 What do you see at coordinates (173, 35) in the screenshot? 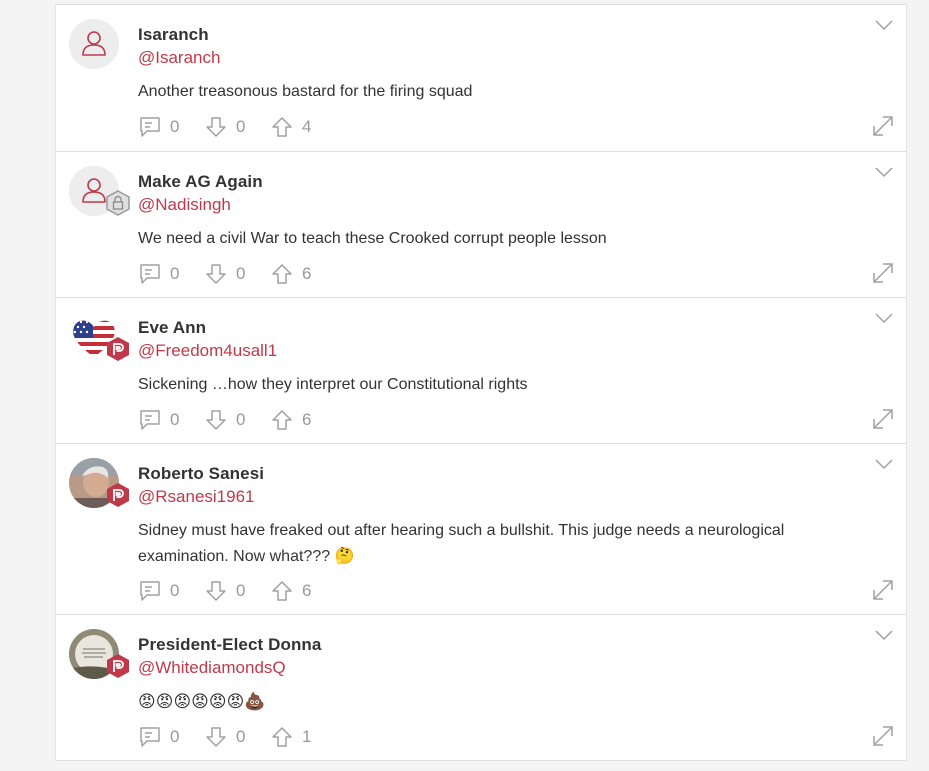
I see `author-name: Isaranch` at bounding box center [173, 35].